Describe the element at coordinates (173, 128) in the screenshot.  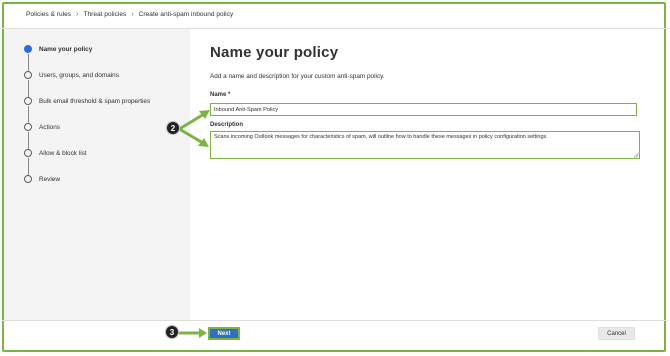
I see `callout-badge-2: 2` at that location.